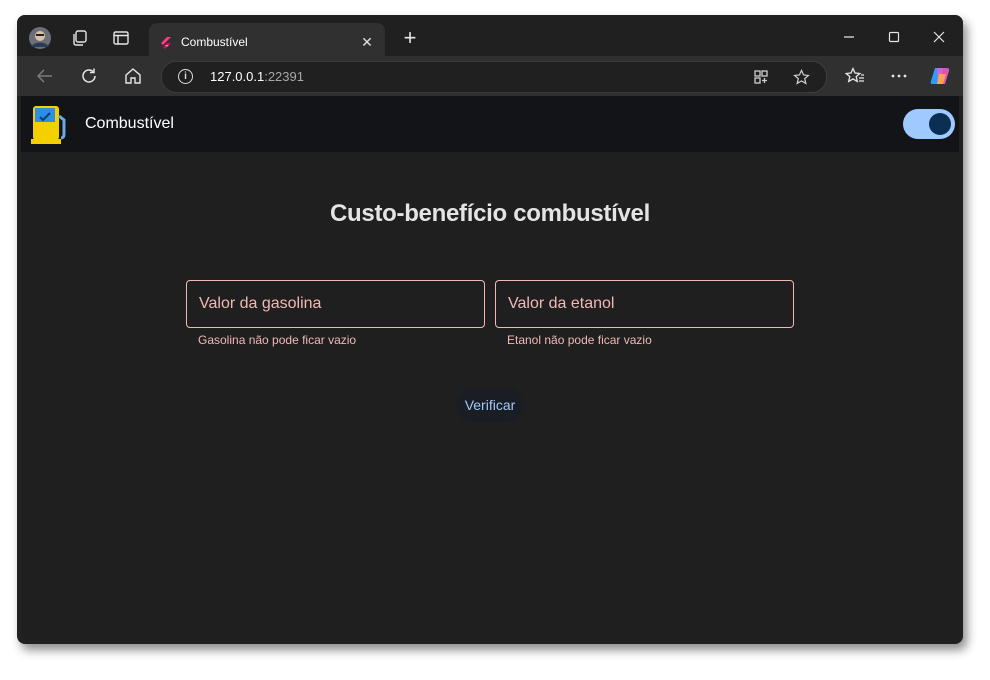 The height and width of the screenshot is (680, 990). Describe the element at coordinates (855, 76) in the screenshot. I see `favorites-icon` at that location.